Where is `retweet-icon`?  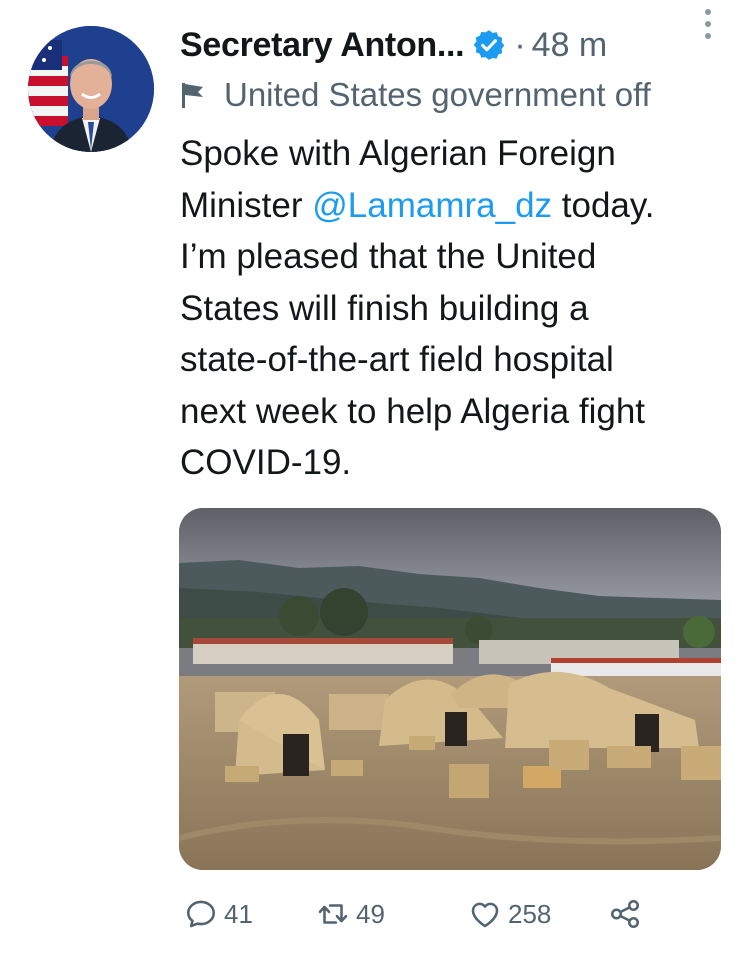
retweet-icon is located at coordinates (333, 914).